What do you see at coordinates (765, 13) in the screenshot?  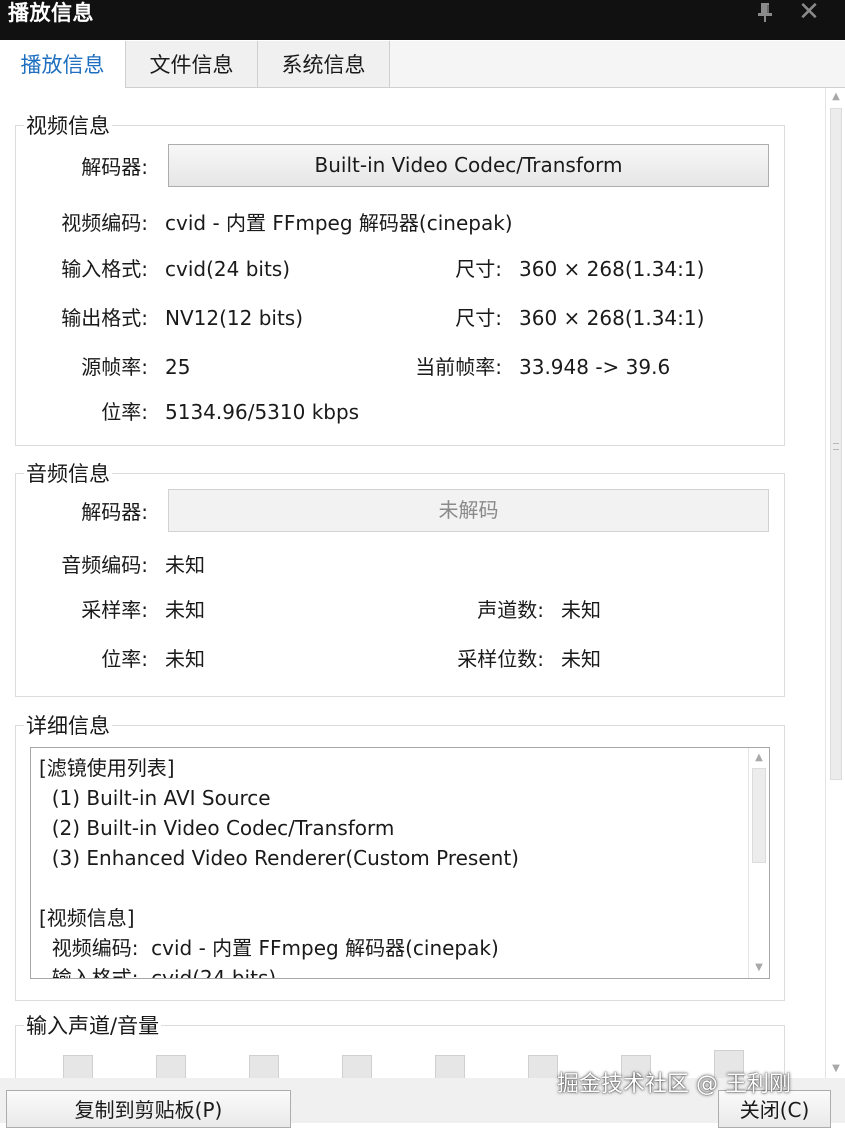 I see `pin-icon` at bounding box center [765, 13].